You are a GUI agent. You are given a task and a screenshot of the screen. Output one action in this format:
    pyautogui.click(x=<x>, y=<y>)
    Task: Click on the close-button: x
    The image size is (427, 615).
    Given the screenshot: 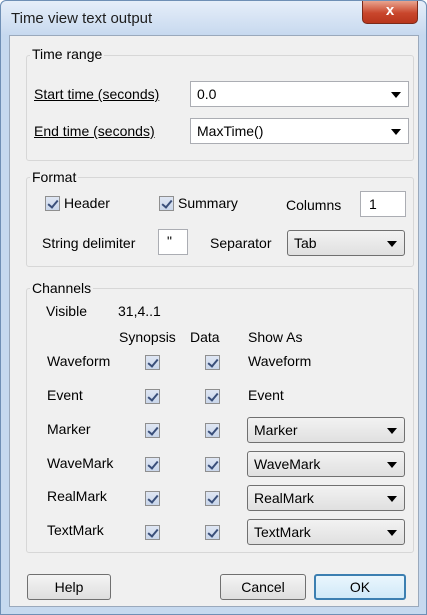 What is the action you would take?
    pyautogui.click(x=390, y=12)
    